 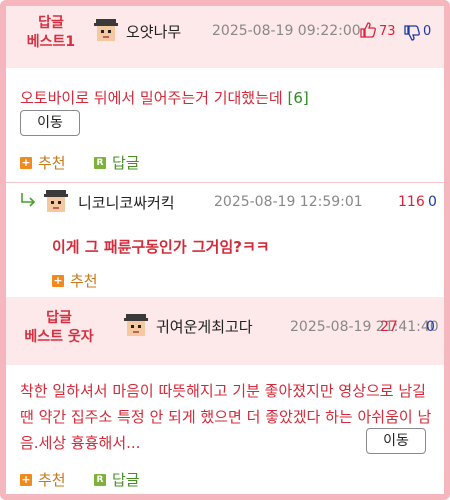 What do you see at coordinates (153, 31) in the screenshot?
I see `nickname: 오얏나무` at bounding box center [153, 31].